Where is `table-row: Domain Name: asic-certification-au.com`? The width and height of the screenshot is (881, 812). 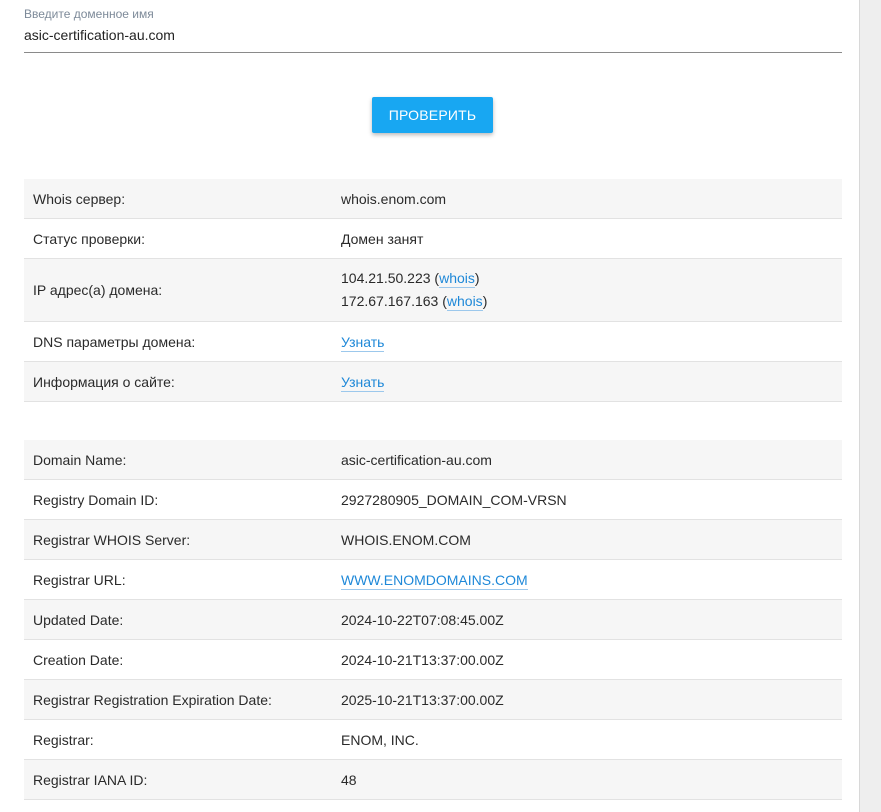 table-row: Domain Name: asic-certification-au.com is located at coordinates (433, 460).